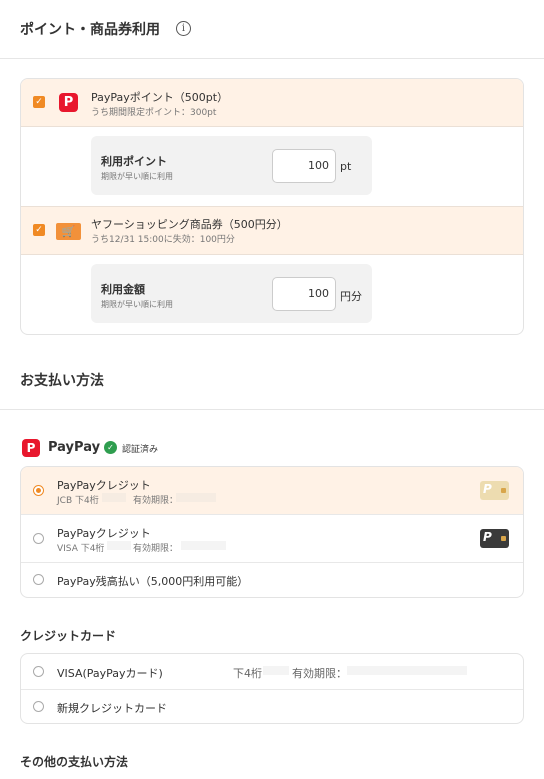  What do you see at coordinates (304, 294) in the screenshot?
I see `coupon-amount-input: 100` at bounding box center [304, 294].